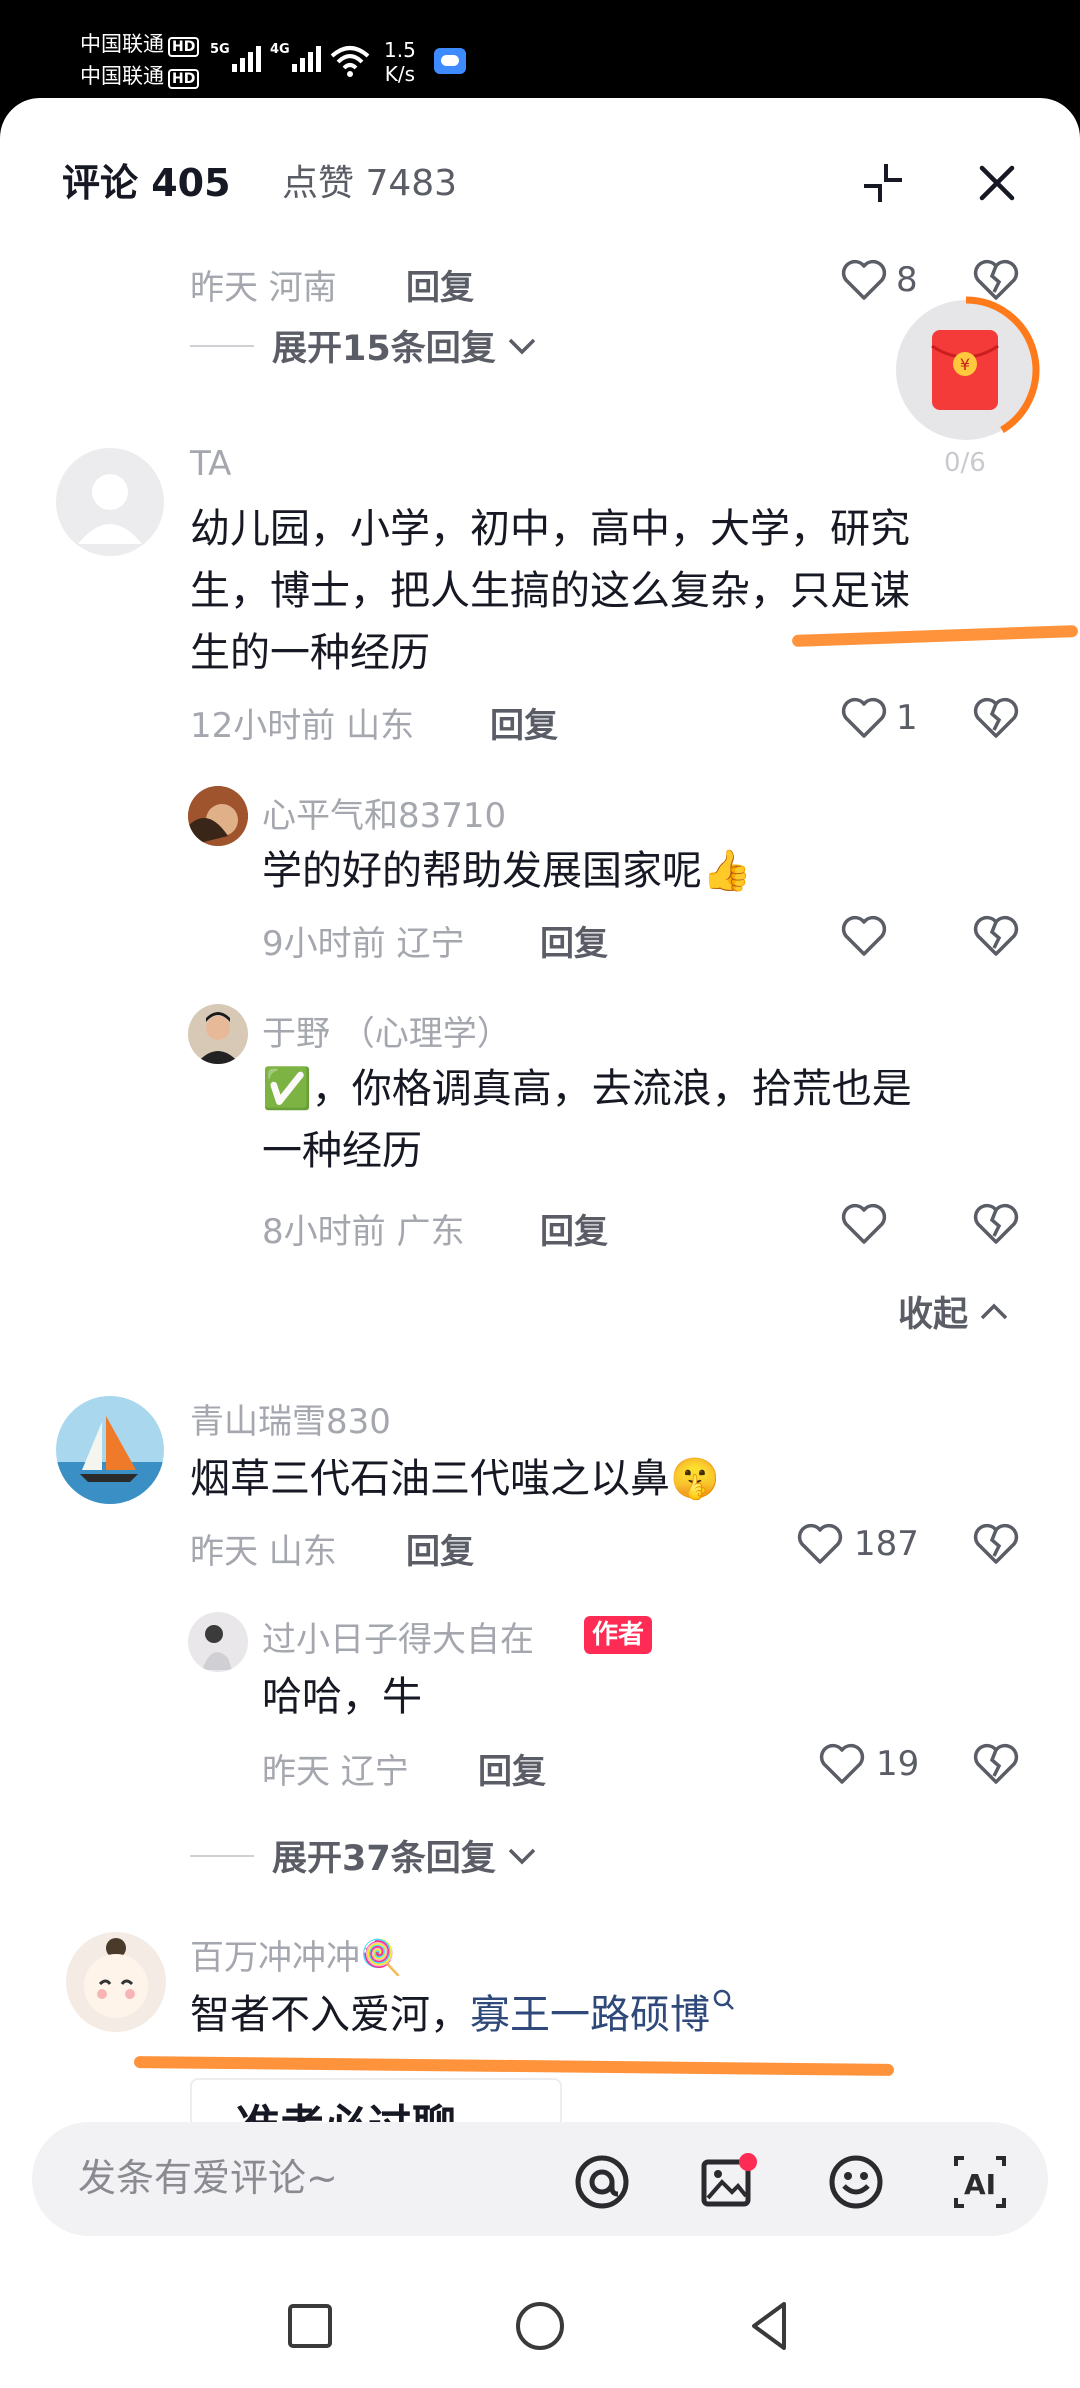 This screenshot has height=2388, width=1080. What do you see at coordinates (384, 812) in the screenshot?
I see `replier-name: 心平气和83710` at bounding box center [384, 812].